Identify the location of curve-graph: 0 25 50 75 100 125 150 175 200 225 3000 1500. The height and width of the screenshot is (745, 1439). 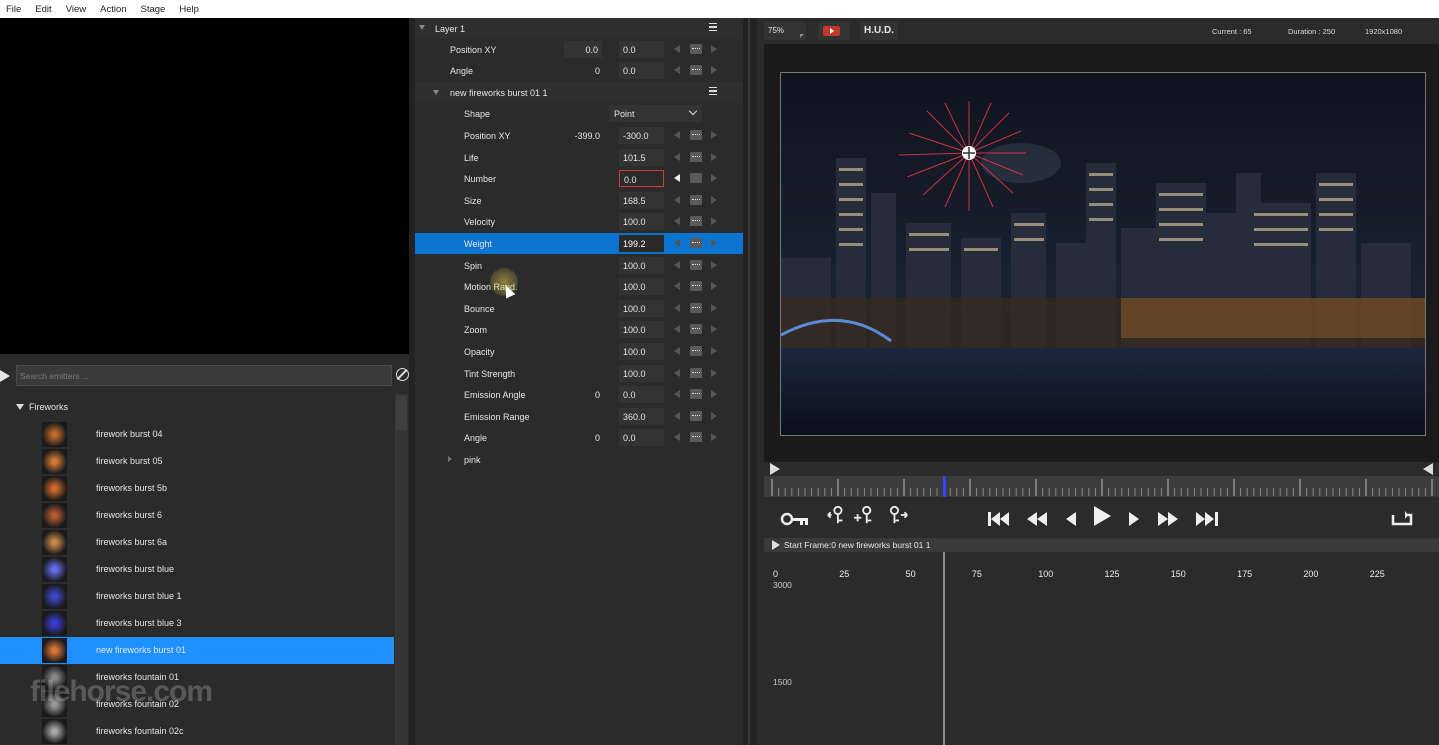
(1101, 648).